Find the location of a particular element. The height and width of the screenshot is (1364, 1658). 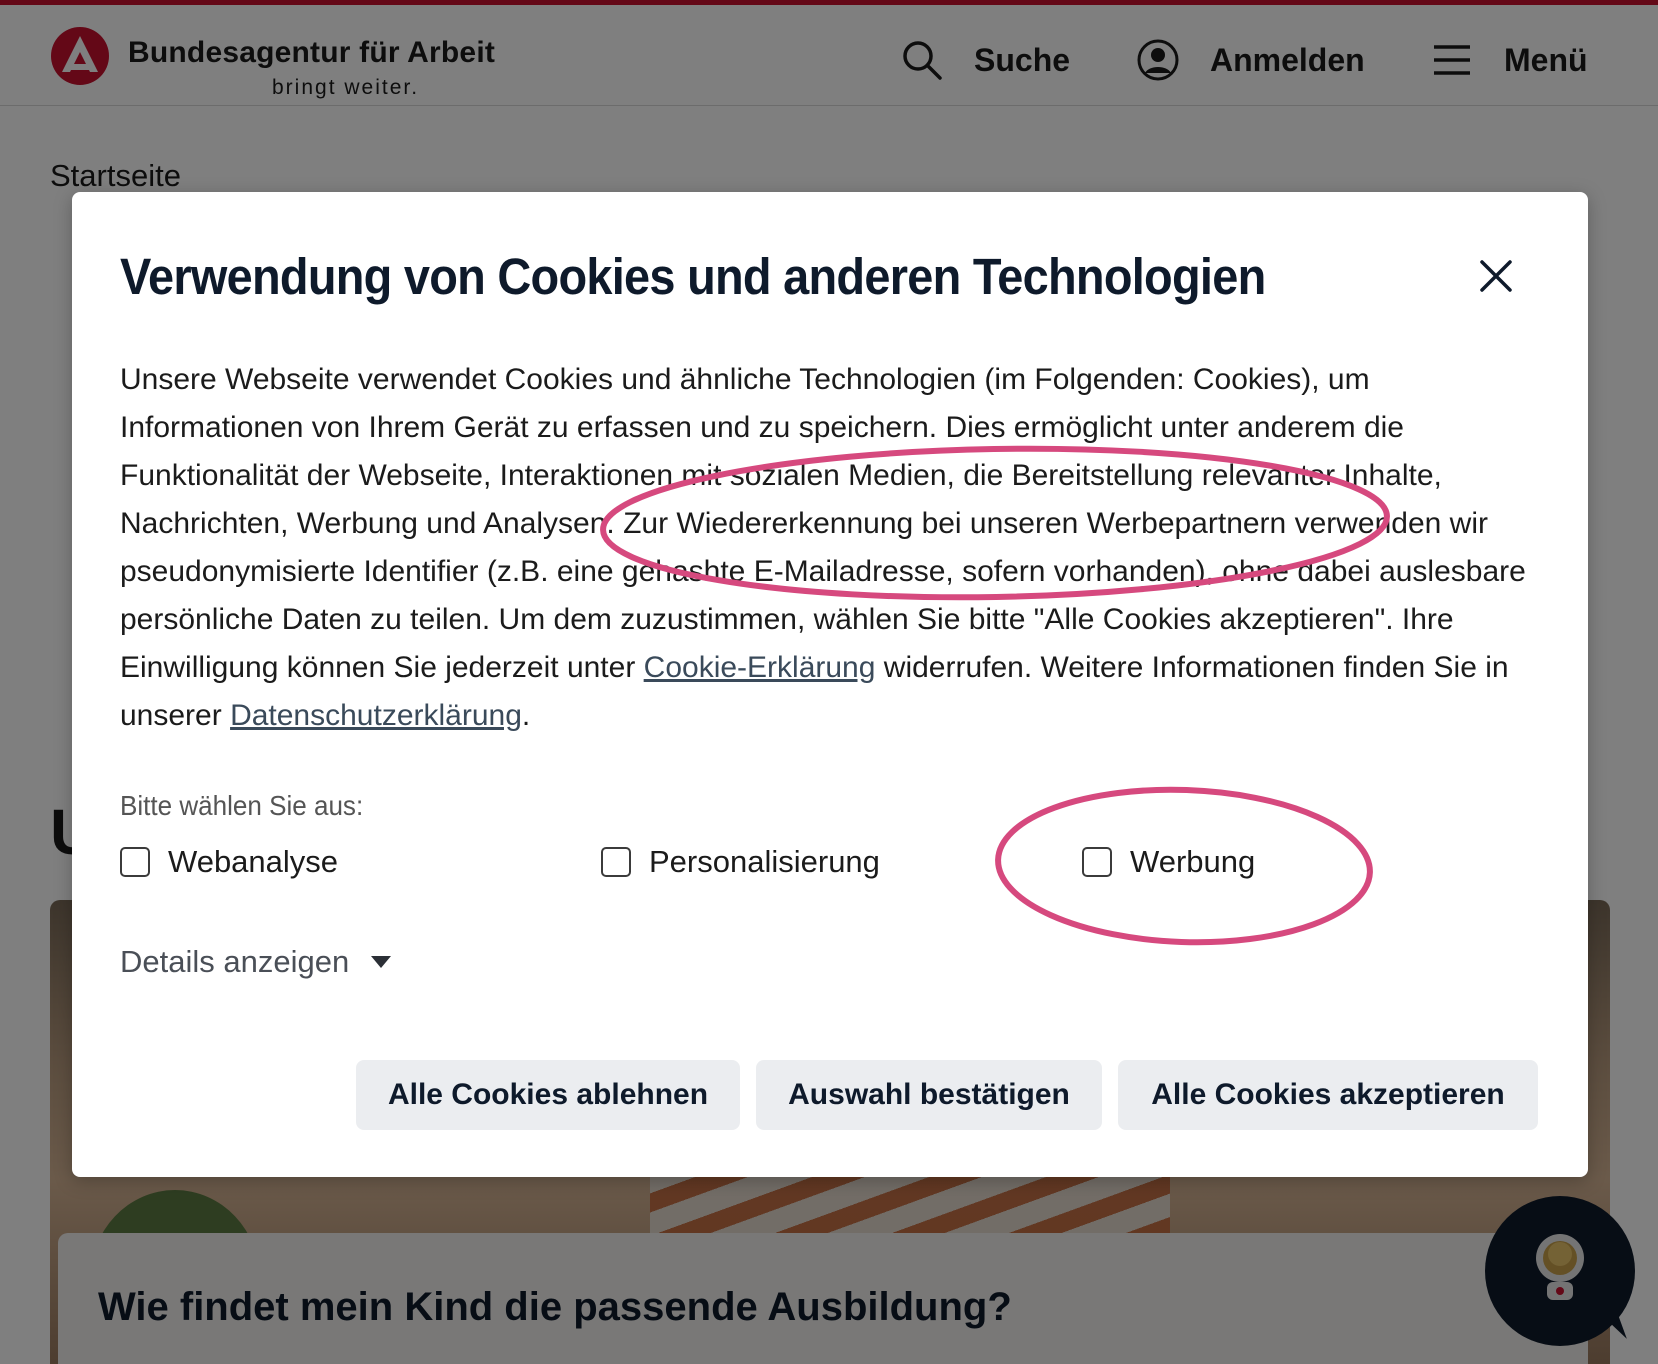

details-toggle: Details anzeigen is located at coordinates (256, 962).